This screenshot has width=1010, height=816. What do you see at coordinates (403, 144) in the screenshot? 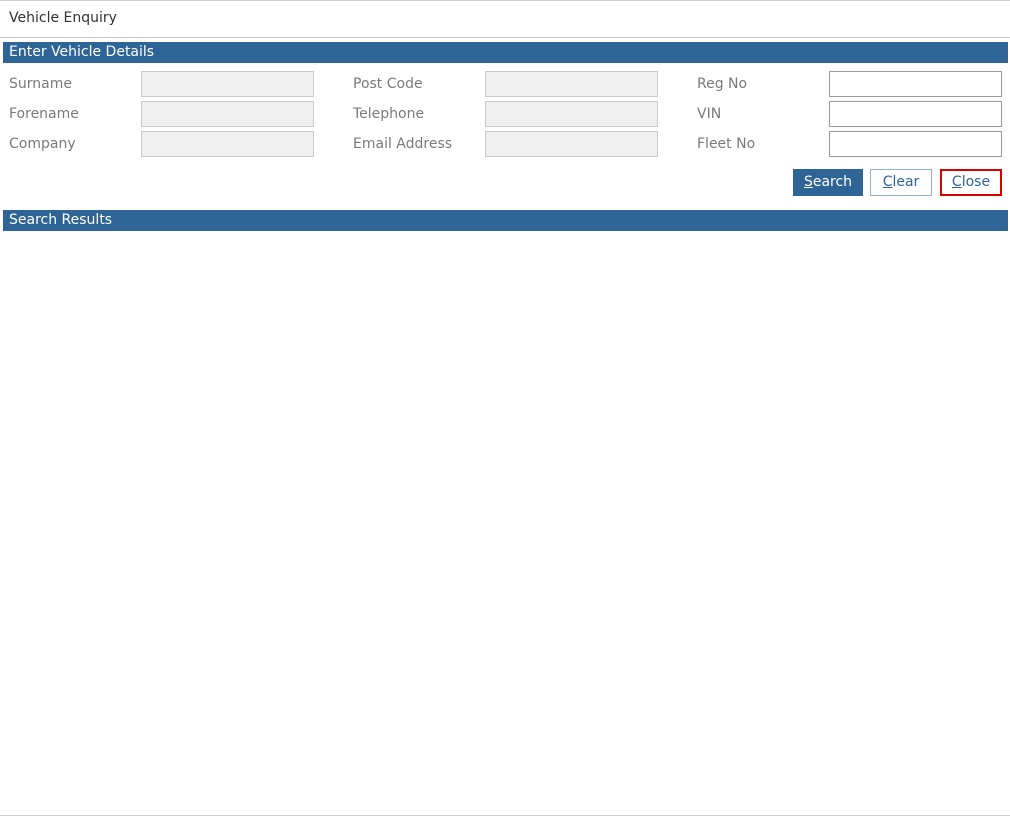
I see `email-address-label: Email Address` at bounding box center [403, 144].